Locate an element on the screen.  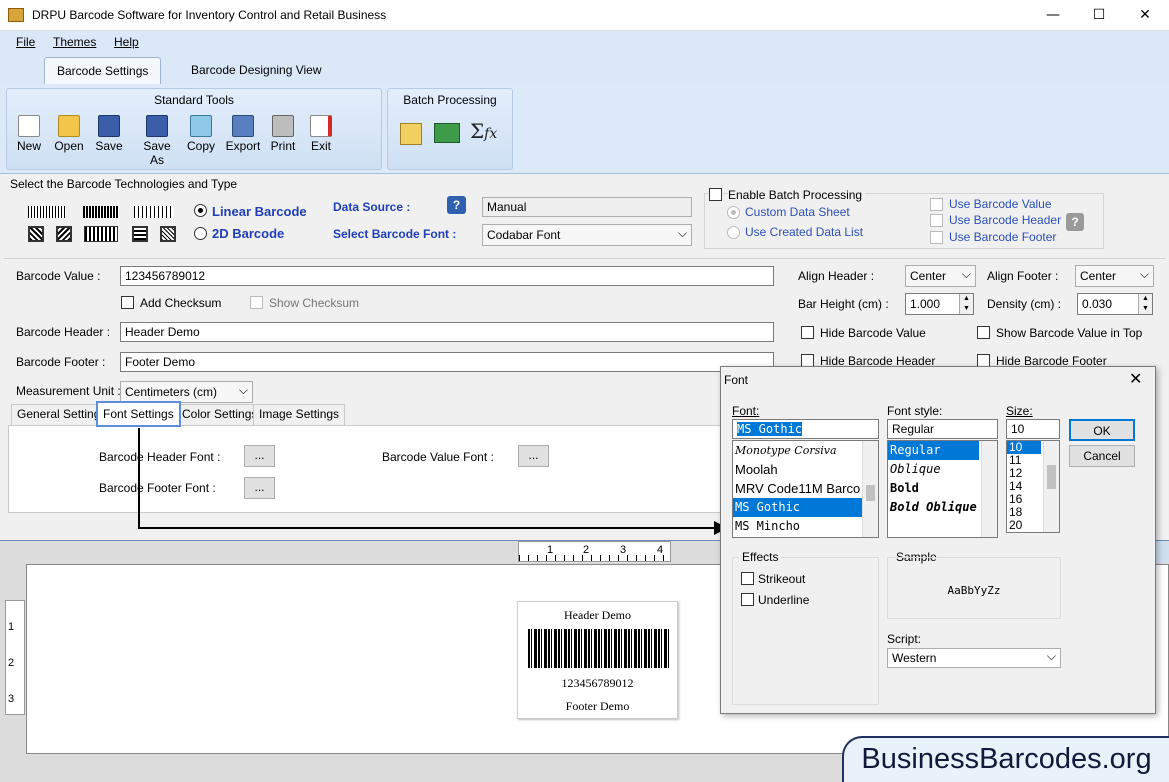
export-icon is located at coordinates (243, 126).